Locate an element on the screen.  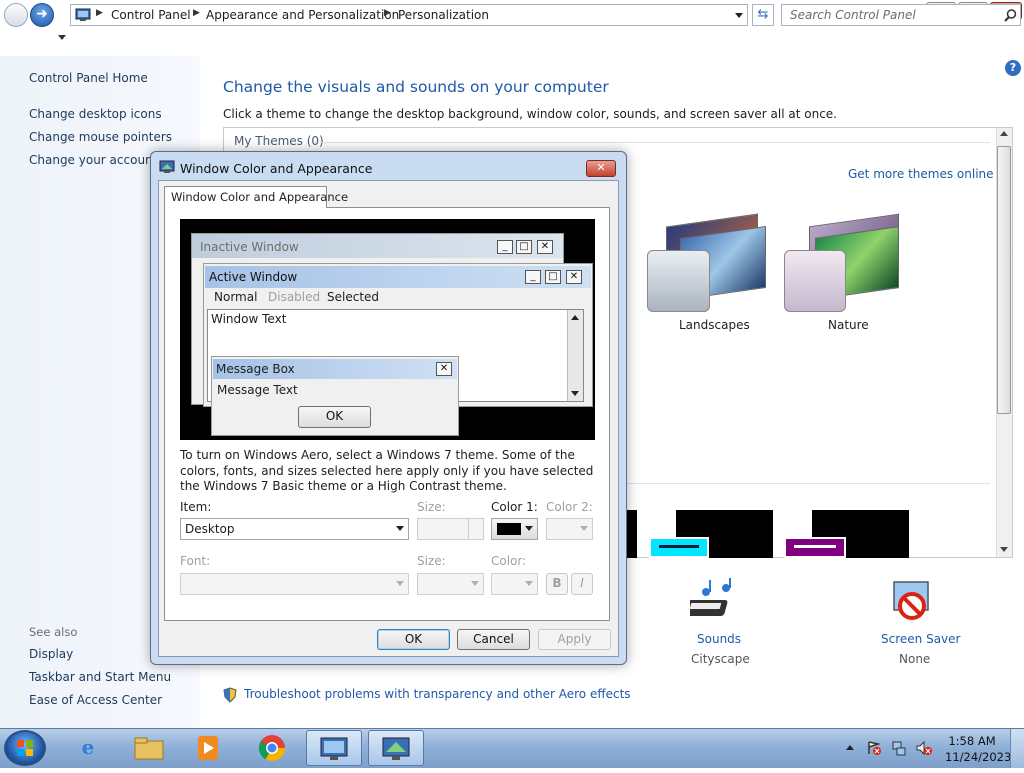
help-icon: ? is located at coordinates (1013, 68).